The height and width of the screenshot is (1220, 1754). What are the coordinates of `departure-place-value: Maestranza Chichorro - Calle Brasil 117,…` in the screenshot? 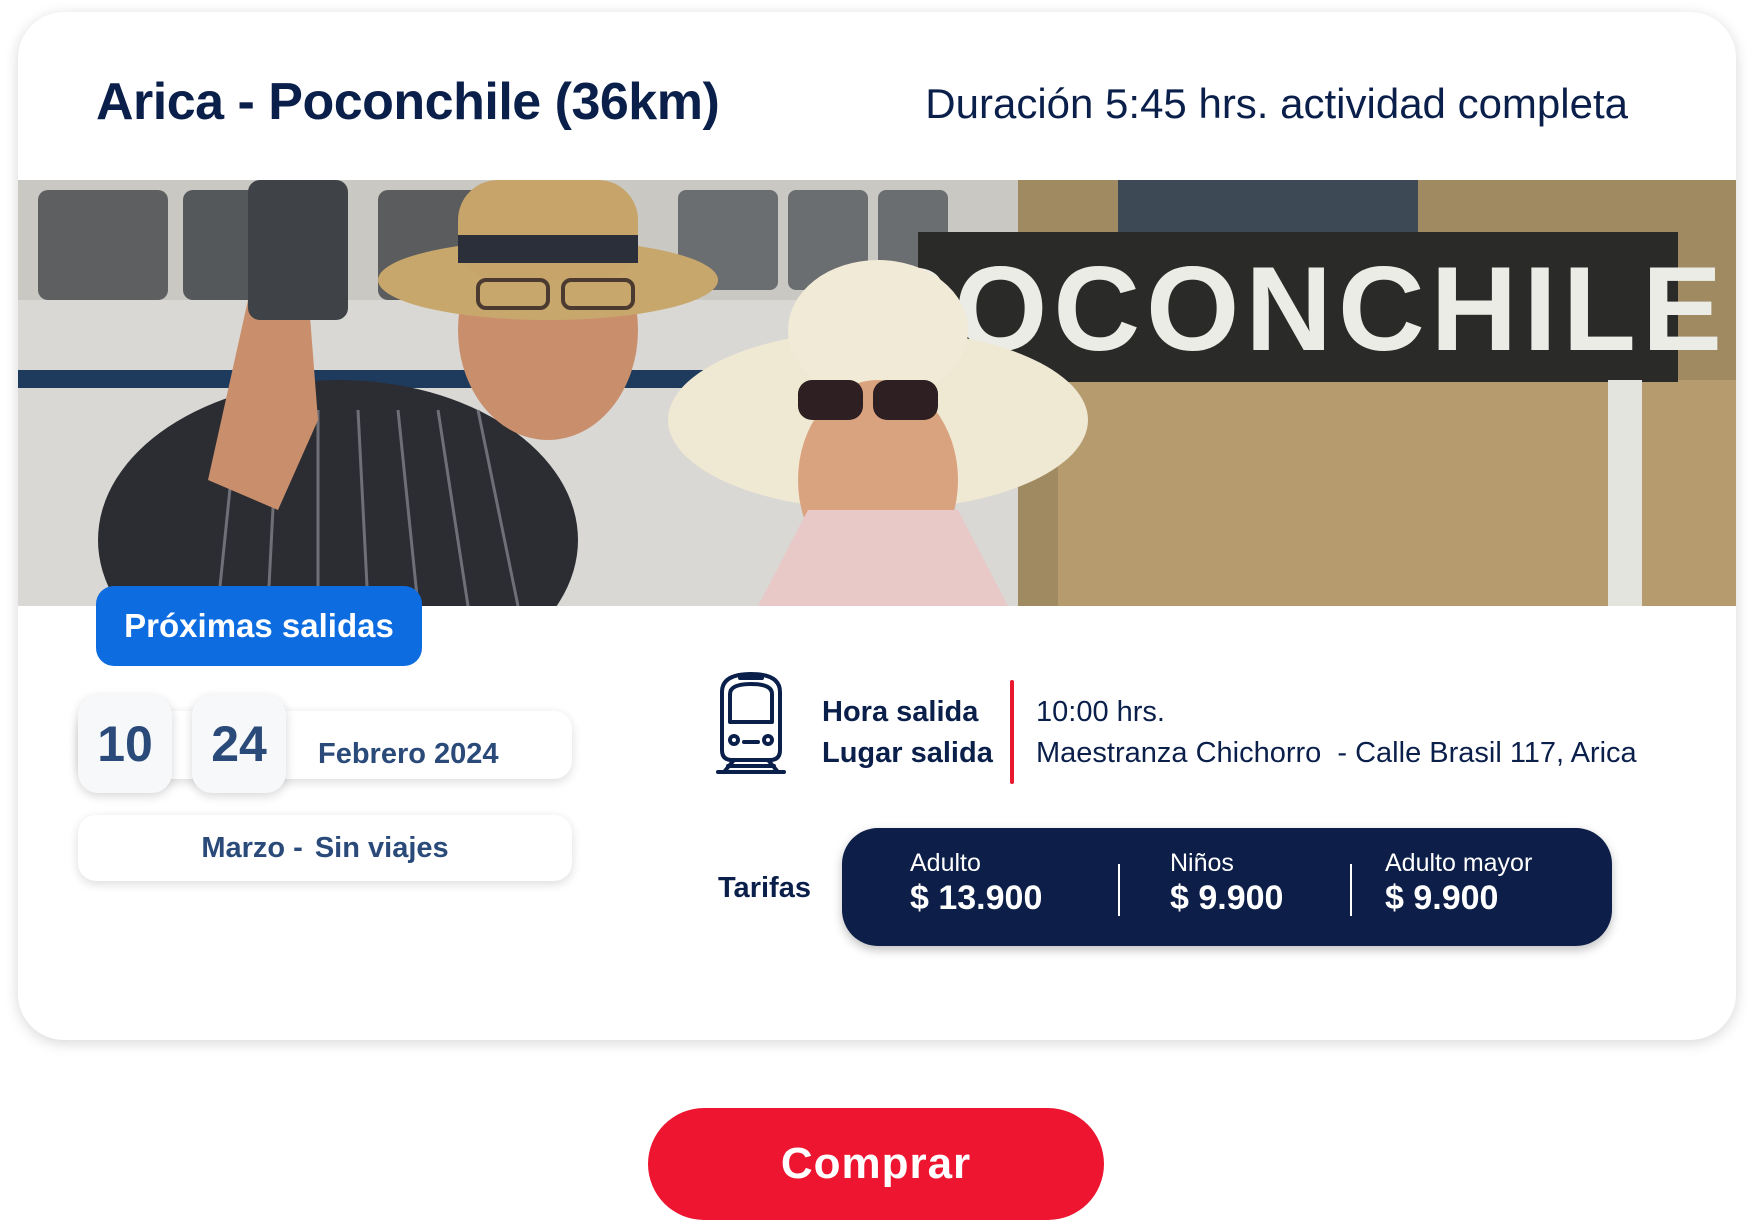 It's located at (1336, 753).